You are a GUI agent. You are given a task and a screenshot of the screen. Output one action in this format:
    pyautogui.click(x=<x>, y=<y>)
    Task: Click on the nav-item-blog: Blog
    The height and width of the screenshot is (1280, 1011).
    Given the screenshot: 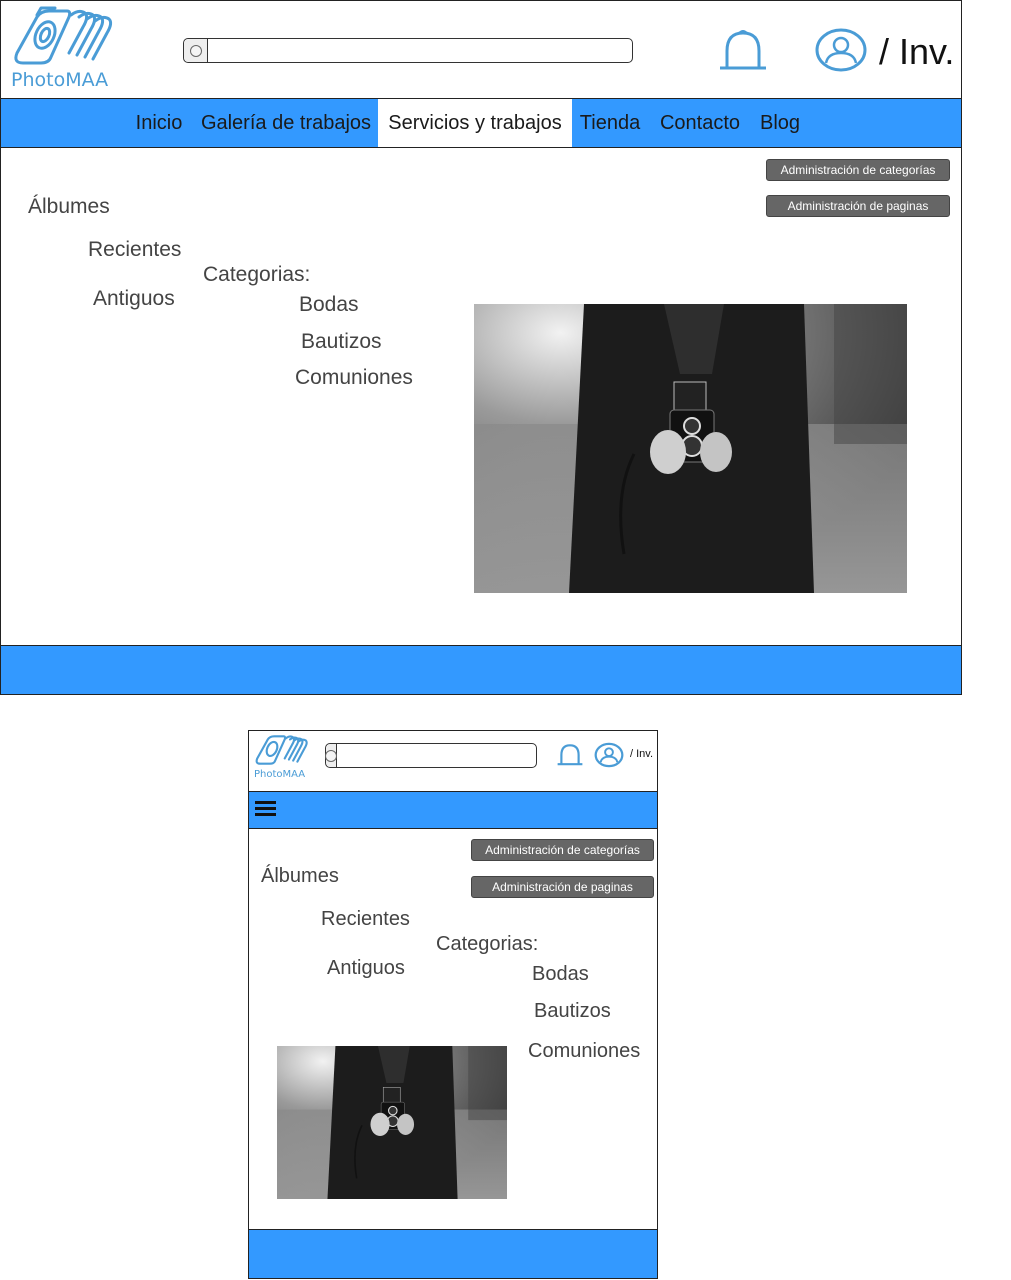 What is the action you would take?
    pyautogui.click(x=780, y=123)
    